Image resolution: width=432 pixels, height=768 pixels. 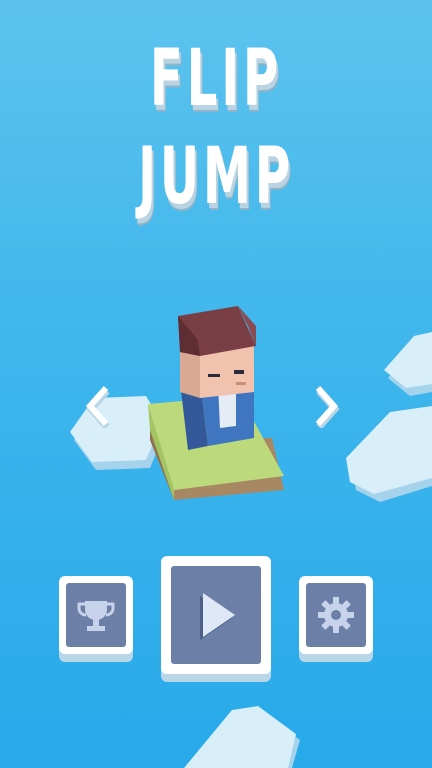 What do you see at coordinates (242, 737) in the screenshot?
I see `cloud-tile-bottom` at bounding box center [242, 737].